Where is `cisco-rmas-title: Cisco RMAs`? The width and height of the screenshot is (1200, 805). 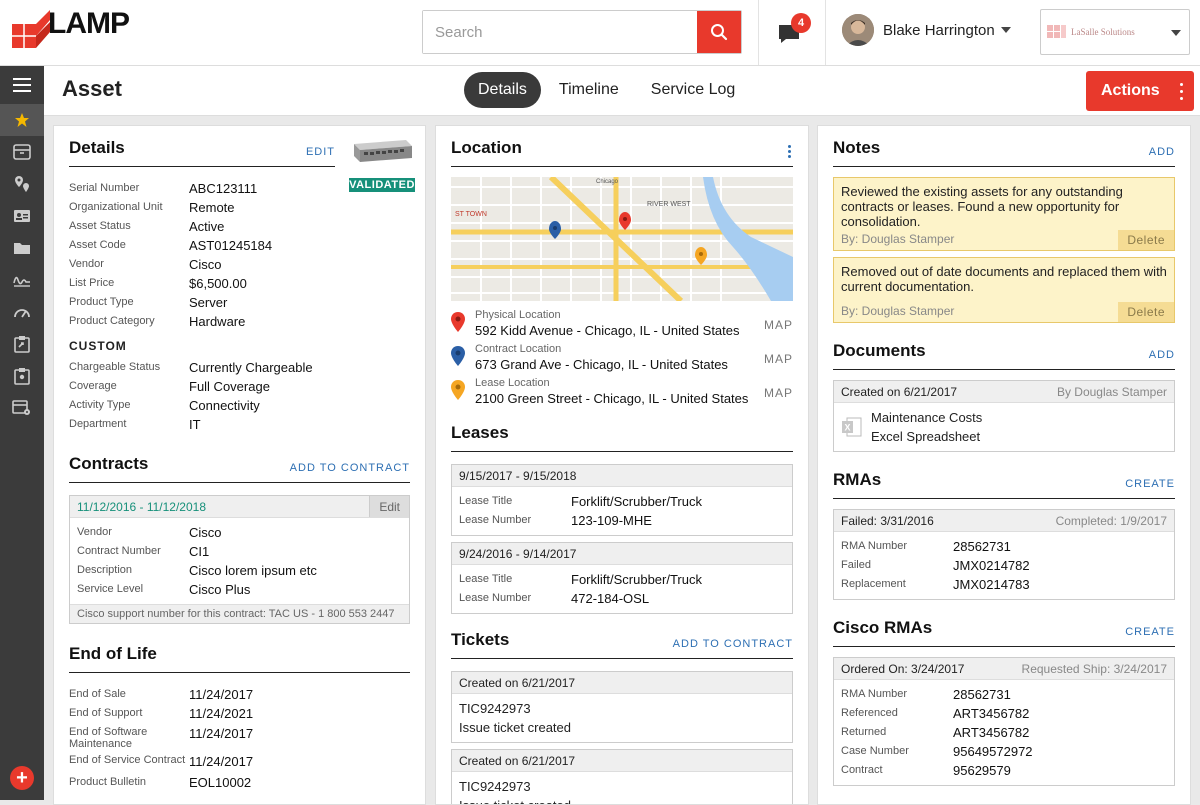
cisco-rmas-title: Cisco RMAs is located at coordinates (883, 627).